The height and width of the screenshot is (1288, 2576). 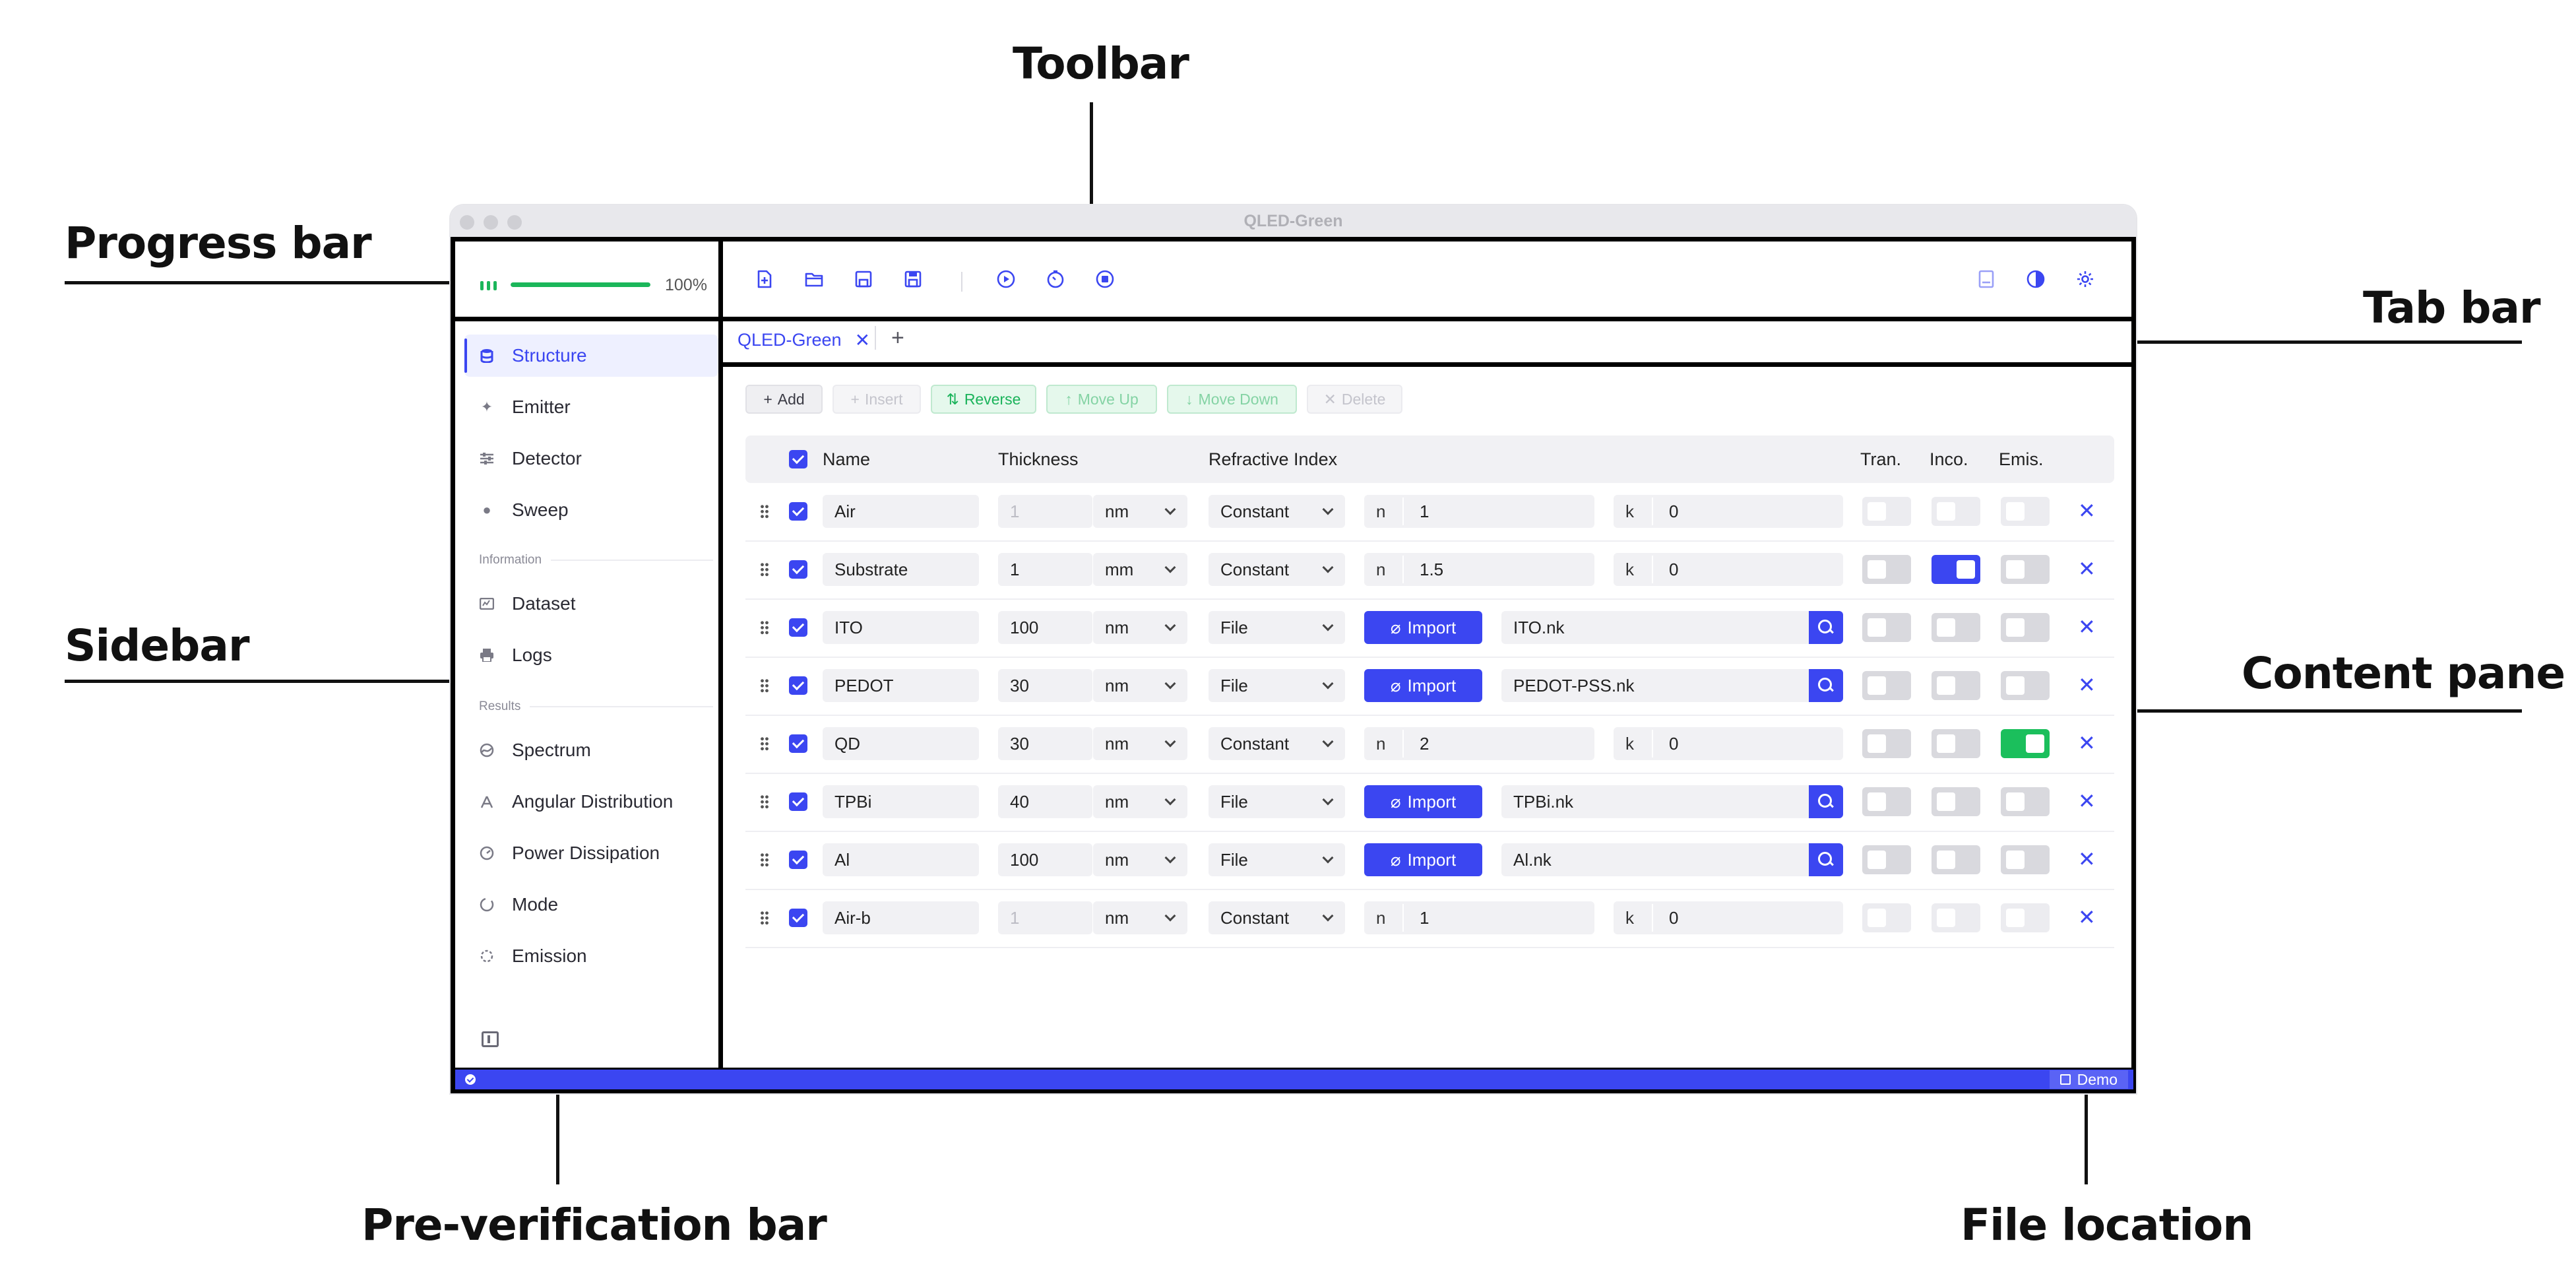 What do you see at coordinates (2036, 279) in the screenshot?
I see `theme-icon` at bounding box center [2036, 279].